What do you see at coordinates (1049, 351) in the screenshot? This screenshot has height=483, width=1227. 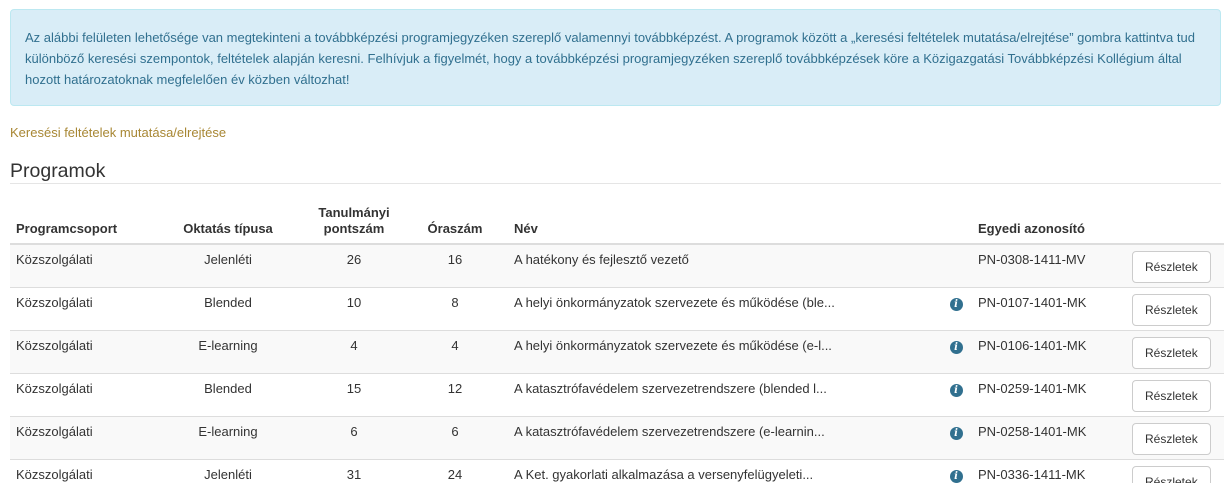 I see `cell-id: PN-0106-1401-MK` at bounding box center [1049, 351].